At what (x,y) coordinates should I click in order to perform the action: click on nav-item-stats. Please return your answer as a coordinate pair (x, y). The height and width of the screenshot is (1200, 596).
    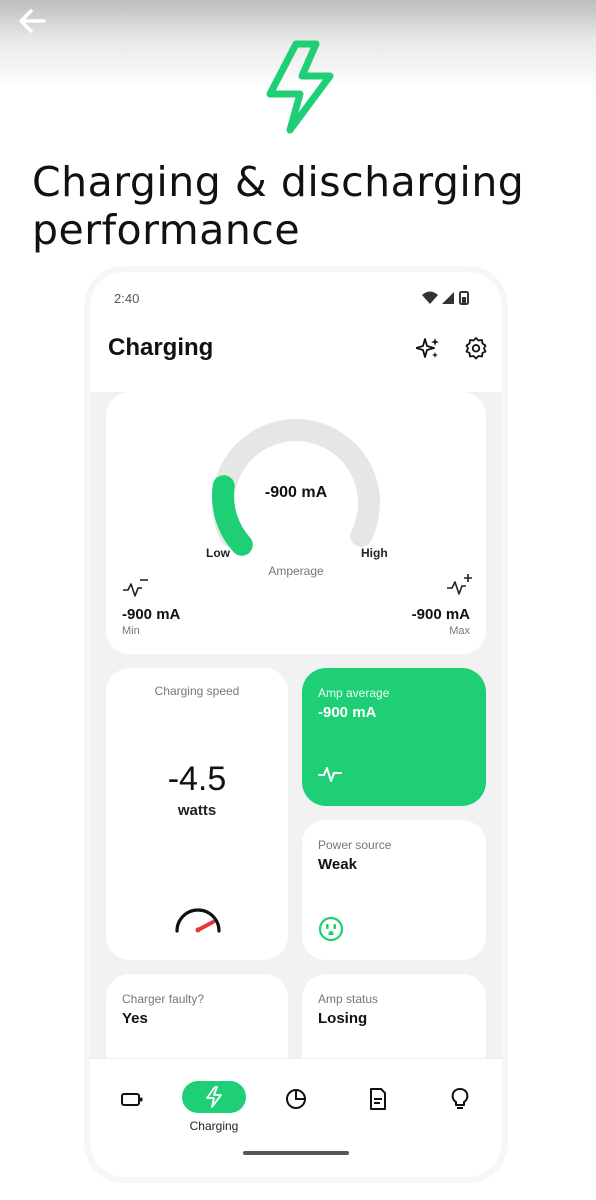
    Looking at the image, I should click on (296, 1111).